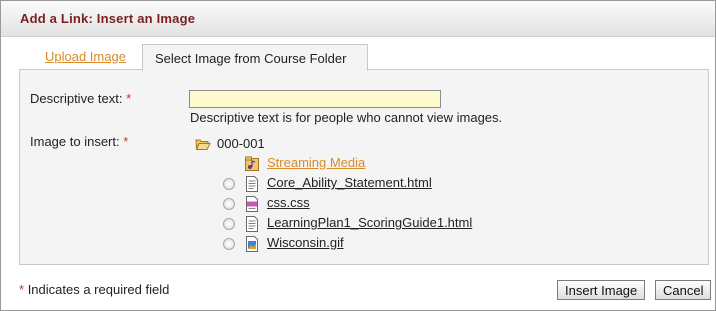  I want to click on media-folder-icon, so click(252, 163).